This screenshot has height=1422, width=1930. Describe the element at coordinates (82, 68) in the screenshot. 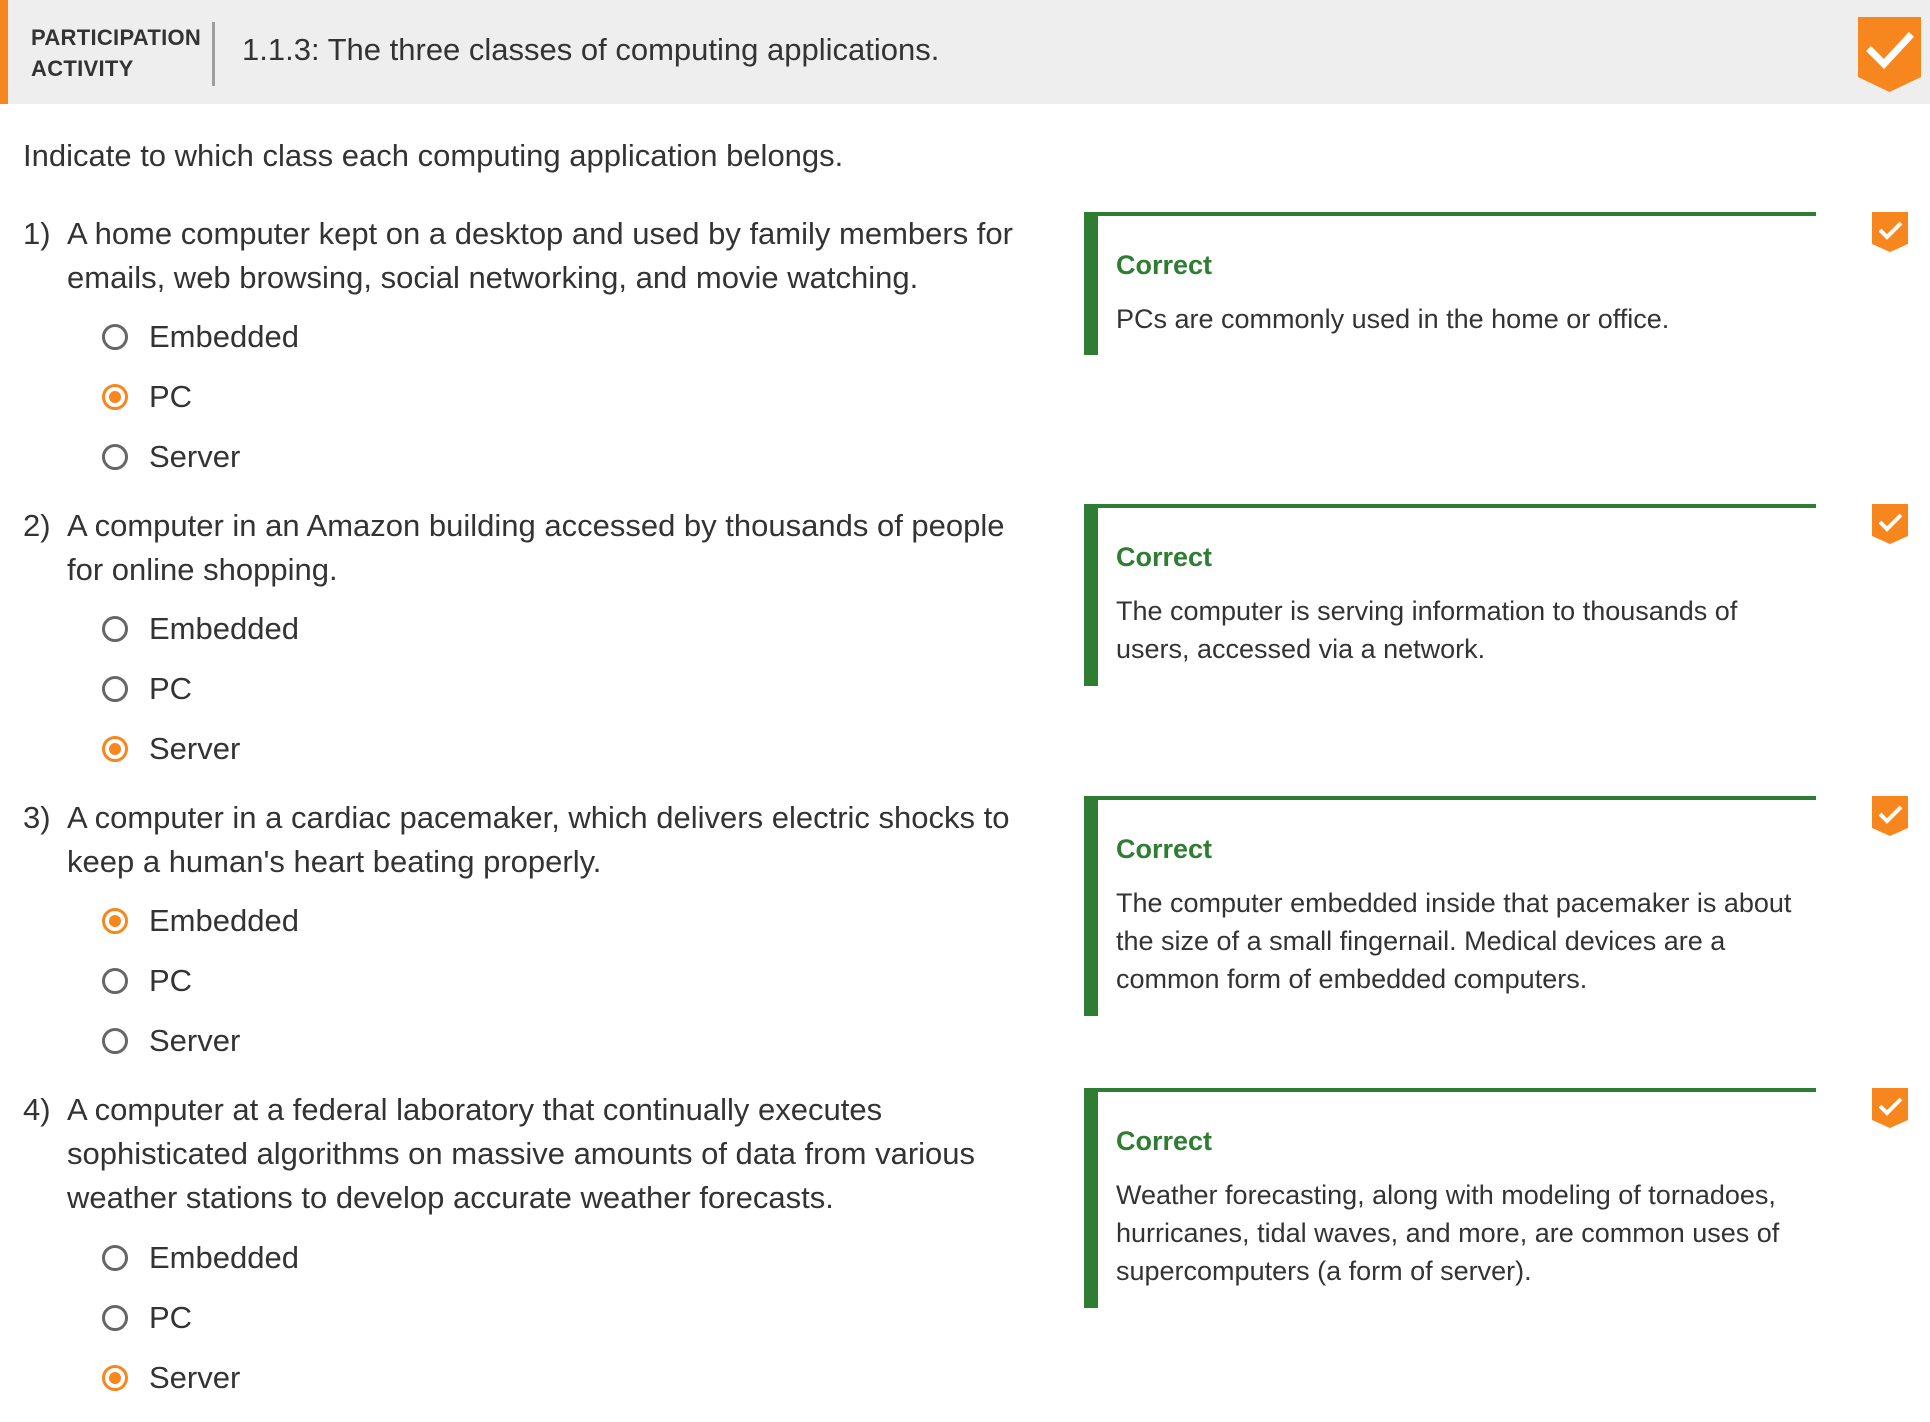

I see `activity-type-line2: ACTIVITY` at that location.